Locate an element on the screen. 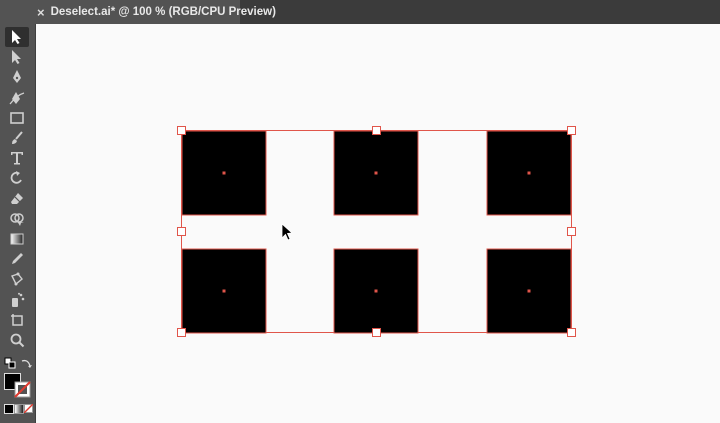  curvature-tool is located at coordinates (17, 98).